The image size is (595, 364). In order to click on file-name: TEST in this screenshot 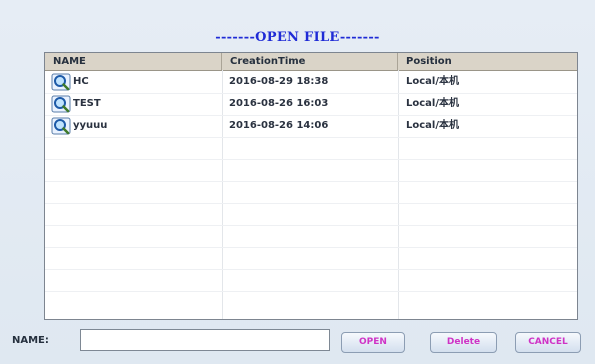, I will do `click(87, 103)`.